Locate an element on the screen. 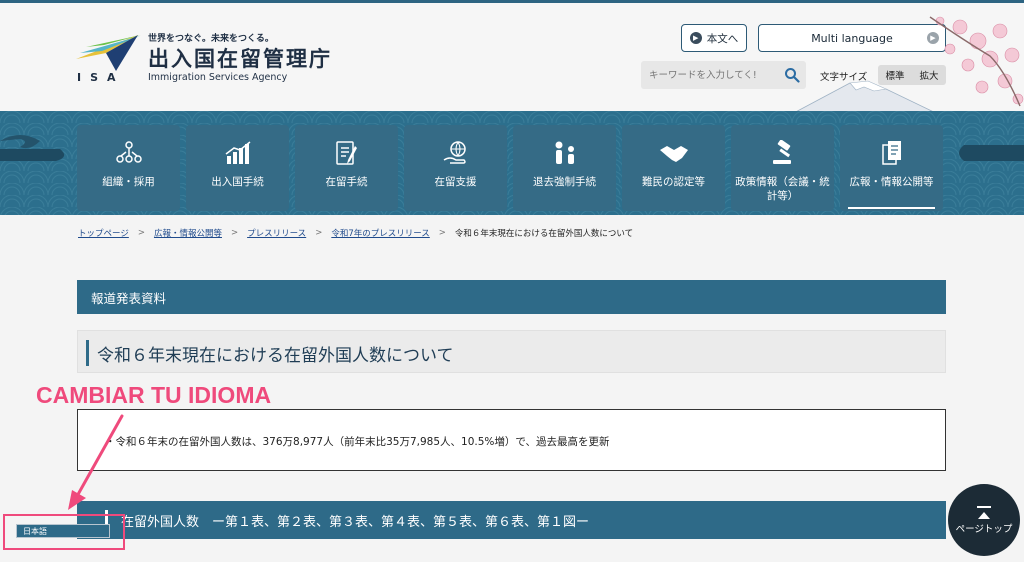 This screenshot has height=562, width=1024. chevron-right-icon: ▶ is located at coordinates (695, 38).